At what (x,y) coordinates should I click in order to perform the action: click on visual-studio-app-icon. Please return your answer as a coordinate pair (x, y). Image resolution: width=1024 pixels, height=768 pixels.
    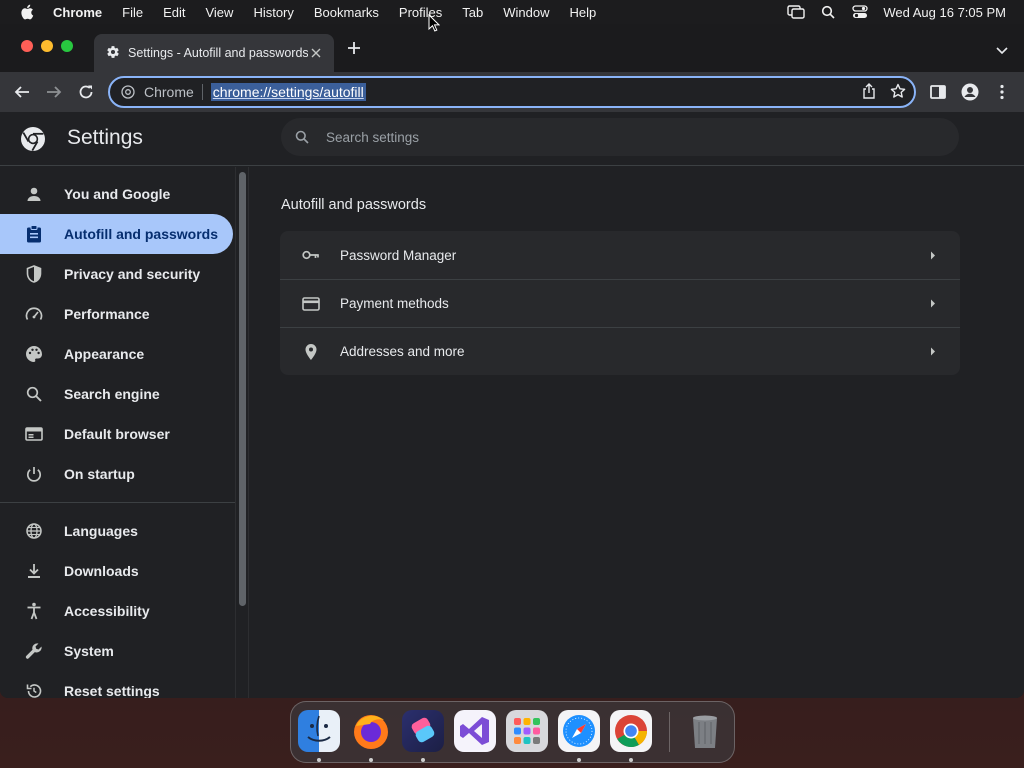
    Looking at the image, I should click on (475, 731).